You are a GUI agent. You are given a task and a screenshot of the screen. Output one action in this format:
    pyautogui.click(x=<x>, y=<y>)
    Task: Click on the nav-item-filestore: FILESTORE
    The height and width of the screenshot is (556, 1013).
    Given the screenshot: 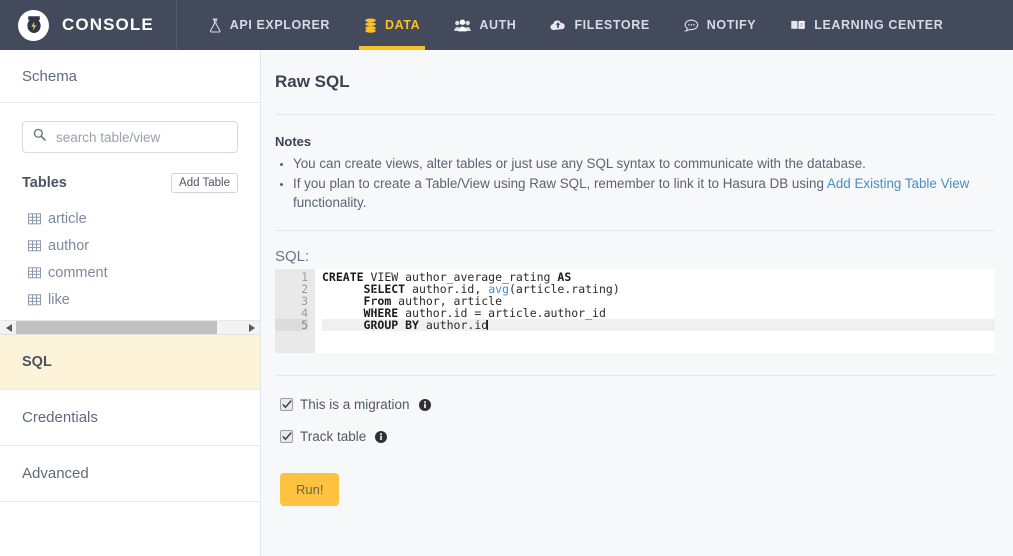 What is the action you would take?
    pyautogui.click(x=599, y=25)
    